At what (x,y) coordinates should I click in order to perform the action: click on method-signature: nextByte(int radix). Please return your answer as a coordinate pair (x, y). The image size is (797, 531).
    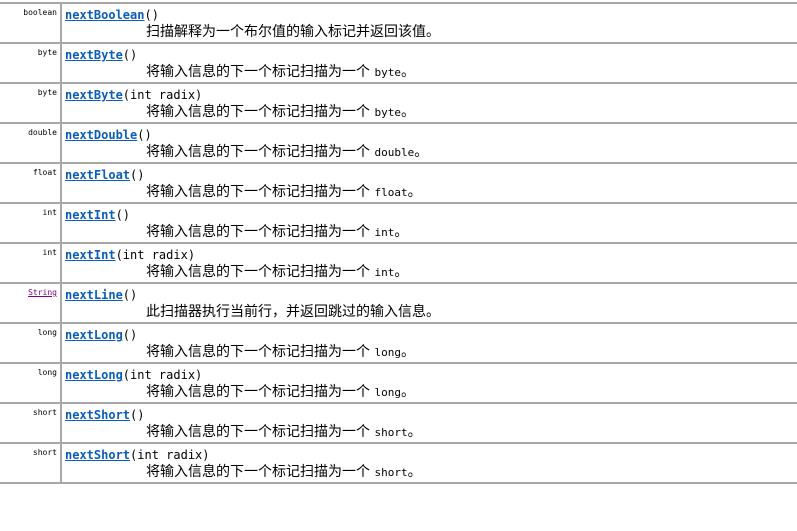
    Looking at the image, I should click on (431, 95).